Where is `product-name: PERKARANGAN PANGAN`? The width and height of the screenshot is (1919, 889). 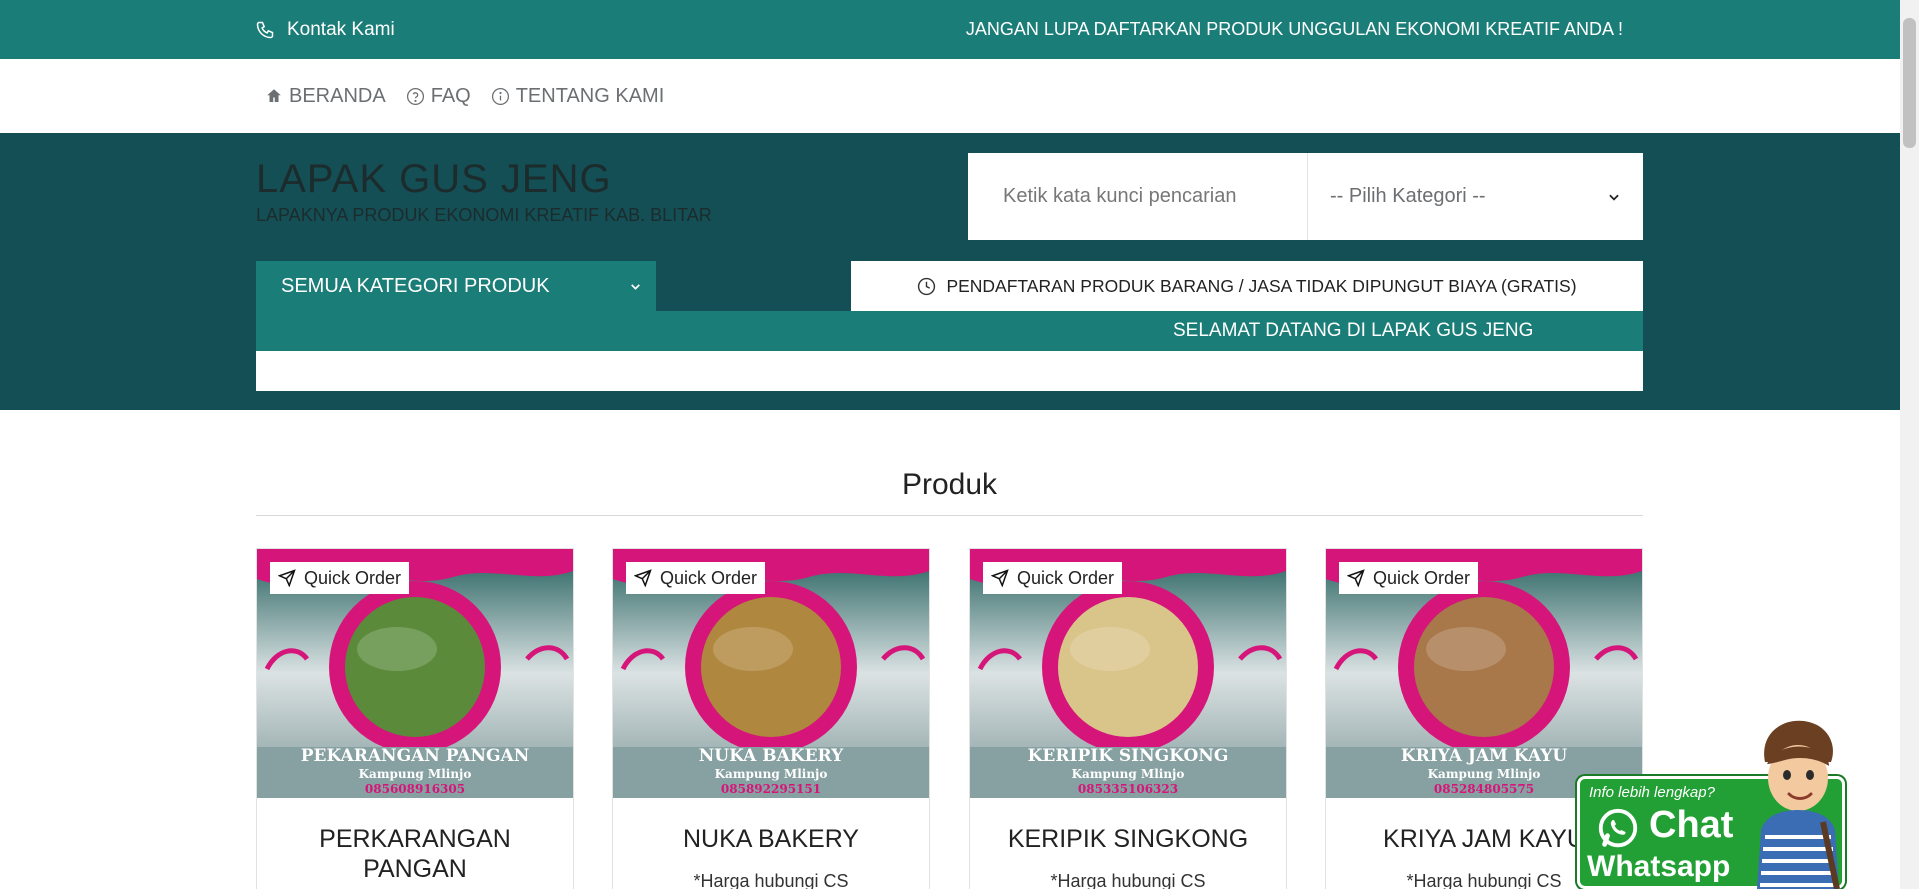 product-name: PERKARANGAN PANGAN is located at coordinates (415, 854).